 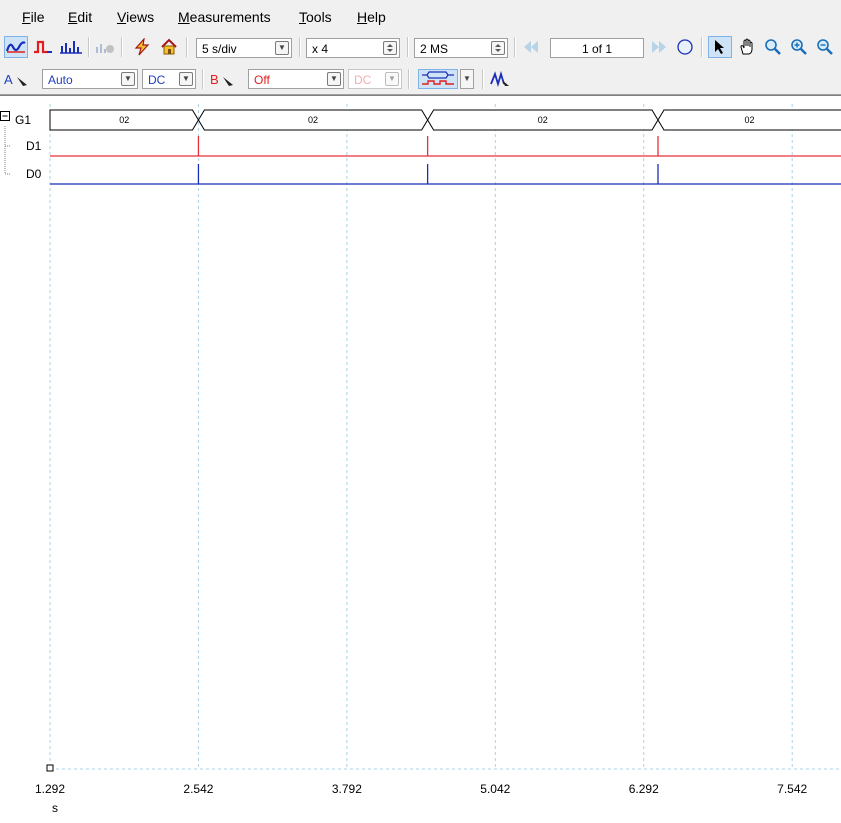 I want to click on channel-name-d0: D0, so click(x=34, y=174).